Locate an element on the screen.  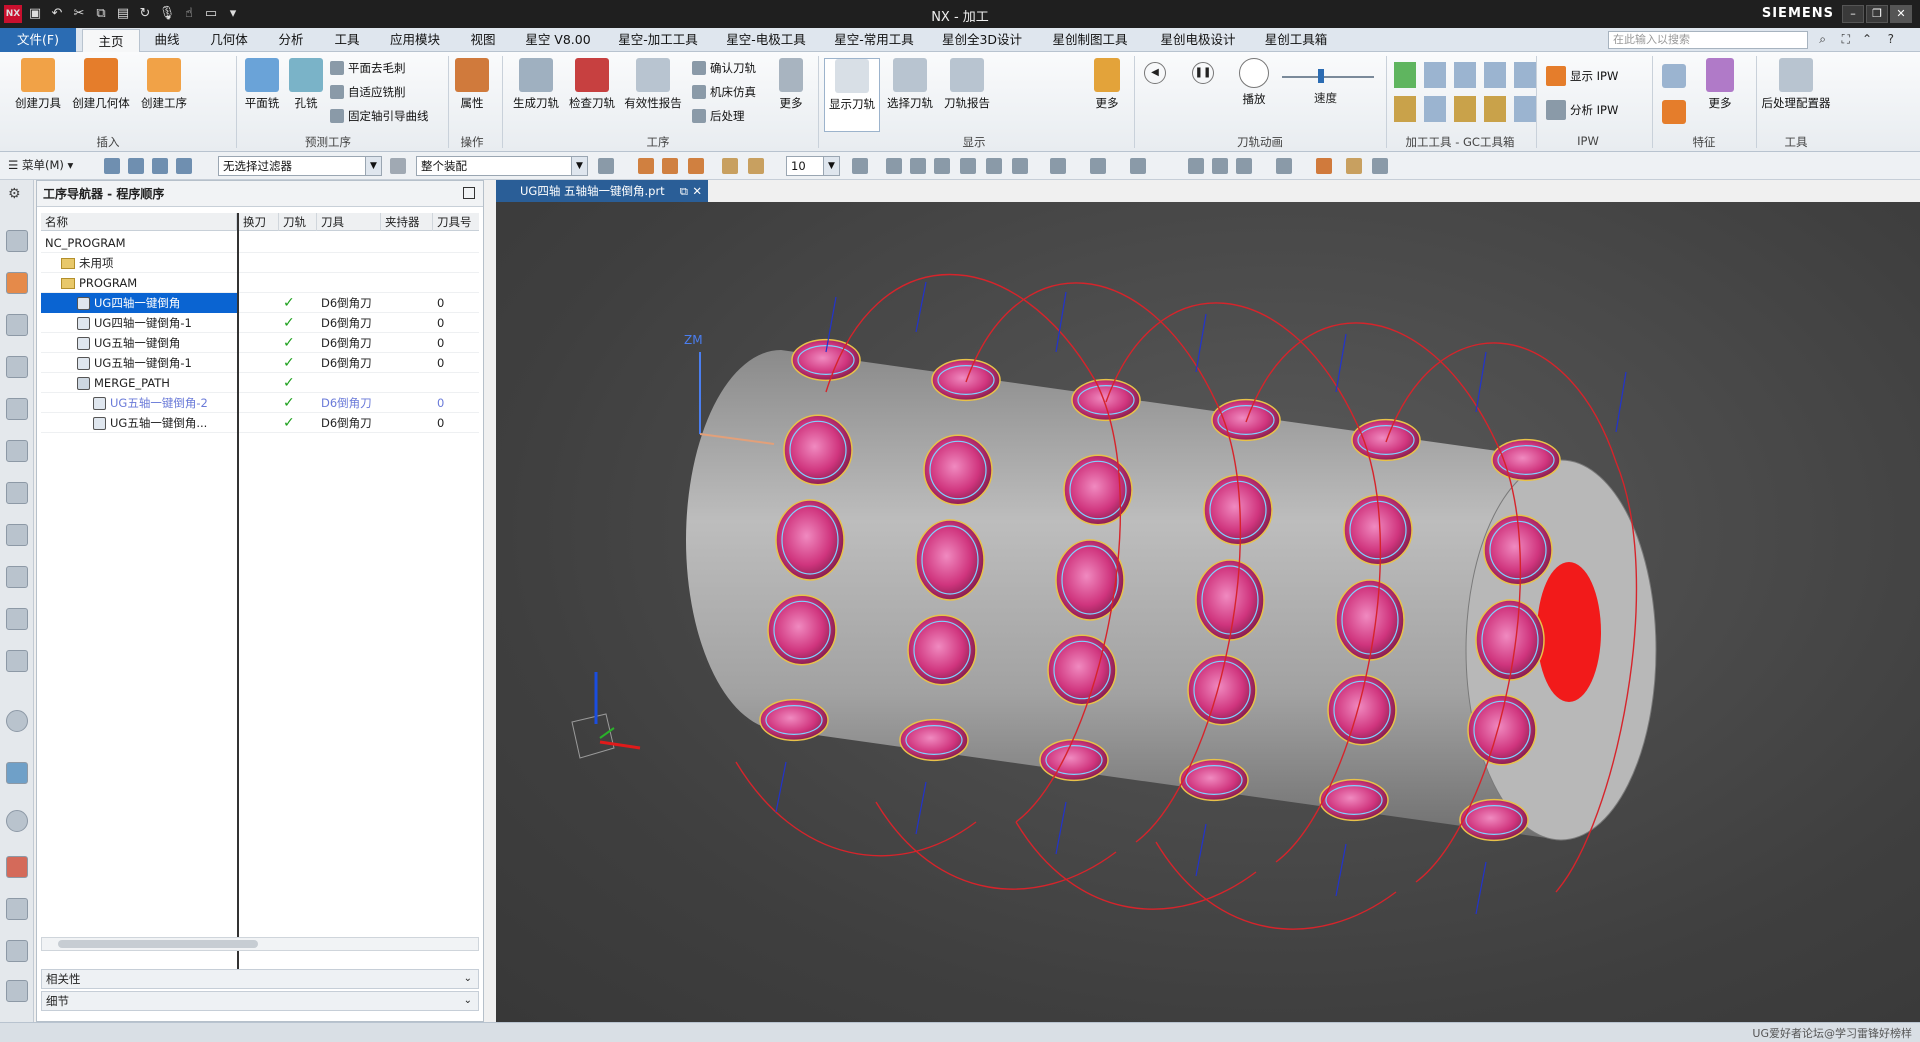
view-icon is located at coordinates (1220, 166).